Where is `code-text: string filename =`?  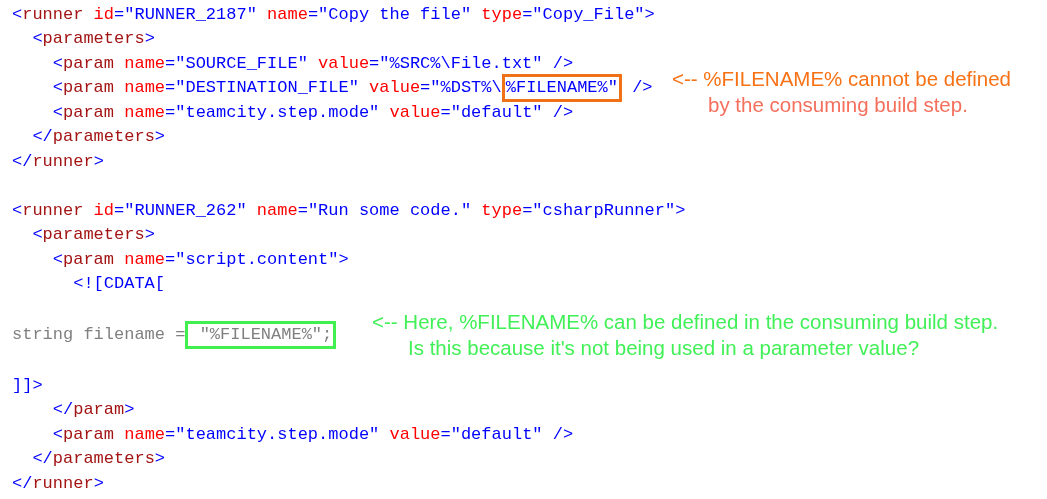
code-text: string filename = is located at coordinates (99, 334).